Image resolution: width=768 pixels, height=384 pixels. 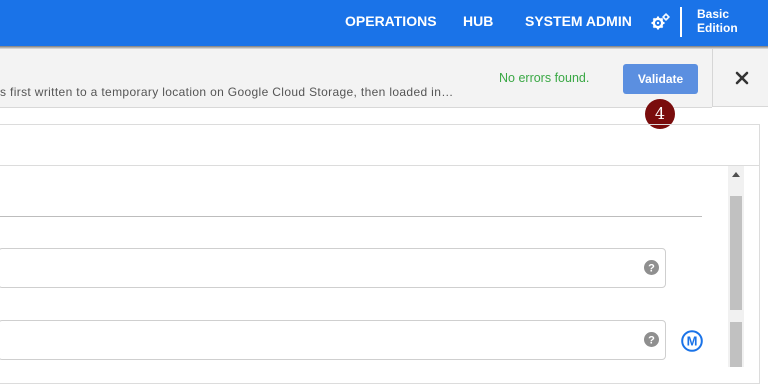 What do you see at coordinates (660, 79) in the screenshot?
I see `validate-button: Validate` at bounding box center [660, 79].